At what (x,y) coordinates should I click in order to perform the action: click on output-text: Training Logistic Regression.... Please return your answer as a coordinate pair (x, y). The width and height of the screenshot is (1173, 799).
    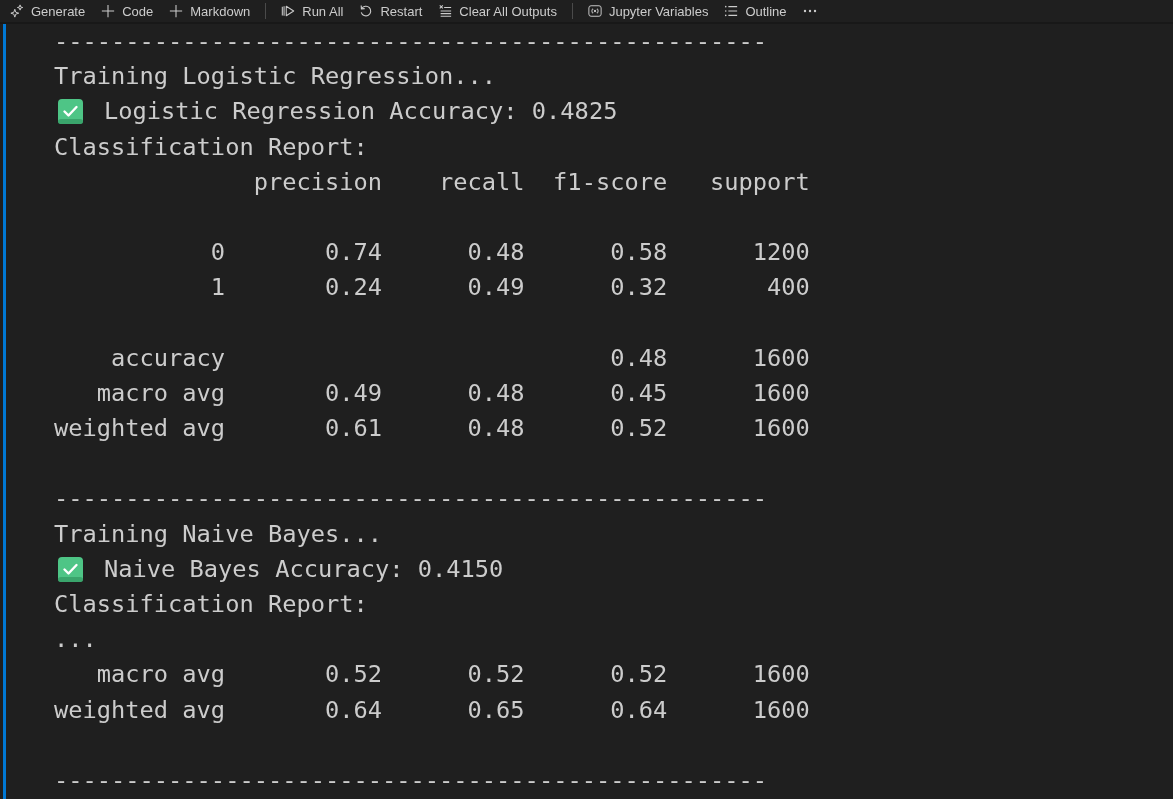
    Looking at the image, I should click on (275, 76).